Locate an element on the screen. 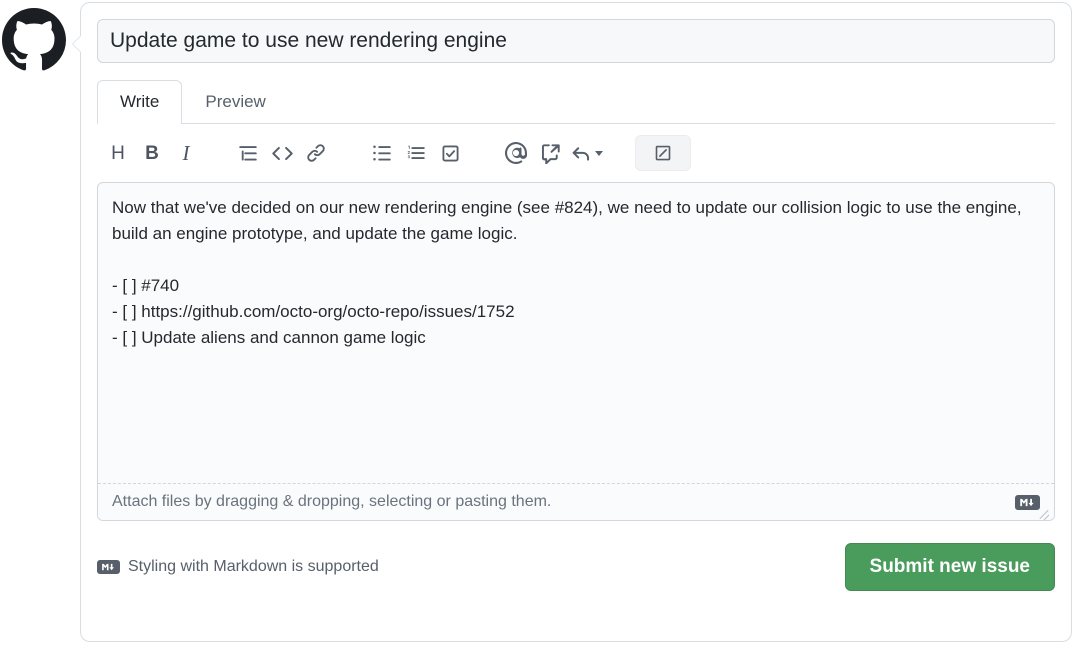  bubble-pointer-inner is located at coordinates (77, 44).